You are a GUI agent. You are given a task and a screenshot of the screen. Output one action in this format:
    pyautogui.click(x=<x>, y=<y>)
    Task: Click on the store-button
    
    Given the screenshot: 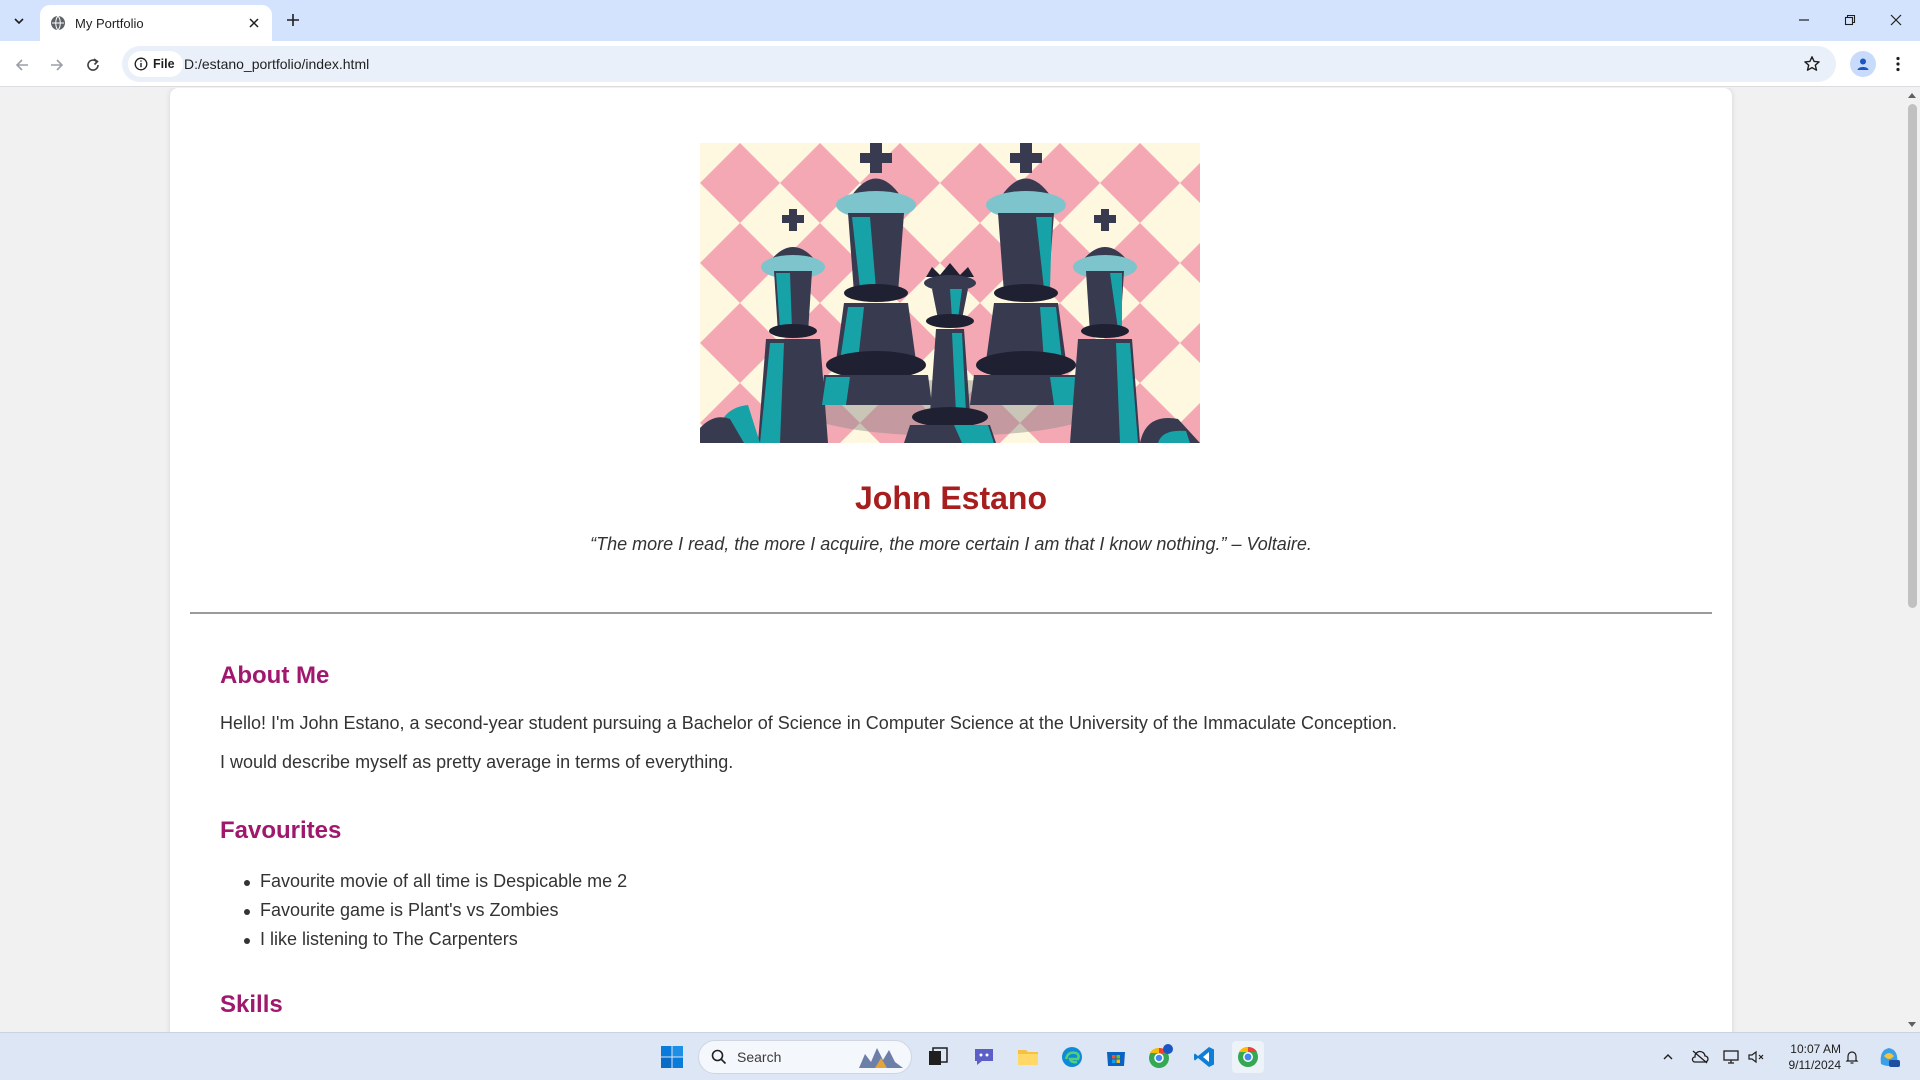 What is the action you would take?
    pyautogui.click(x=1116, y=1057)
    